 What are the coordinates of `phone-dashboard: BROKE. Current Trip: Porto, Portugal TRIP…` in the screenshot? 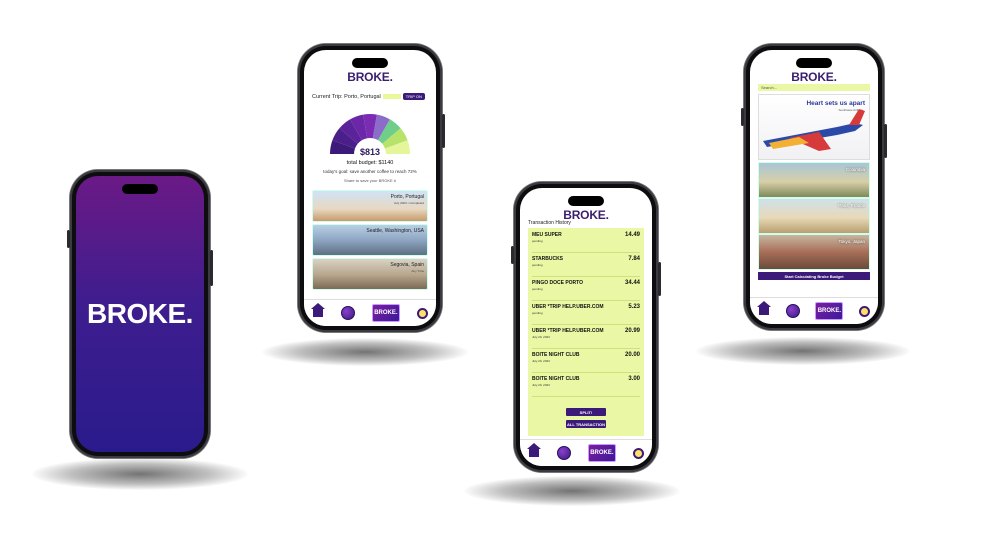 It's located at (371, 188).